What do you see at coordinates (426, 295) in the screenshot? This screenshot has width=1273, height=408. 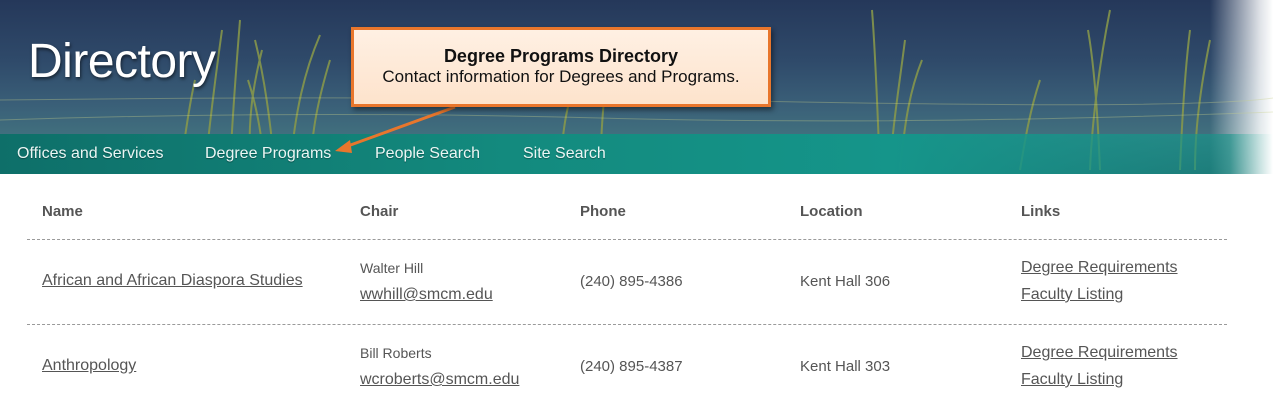 I see `chair-email-link: wwhill@smcm.edu` at bounding box center [426, 295].